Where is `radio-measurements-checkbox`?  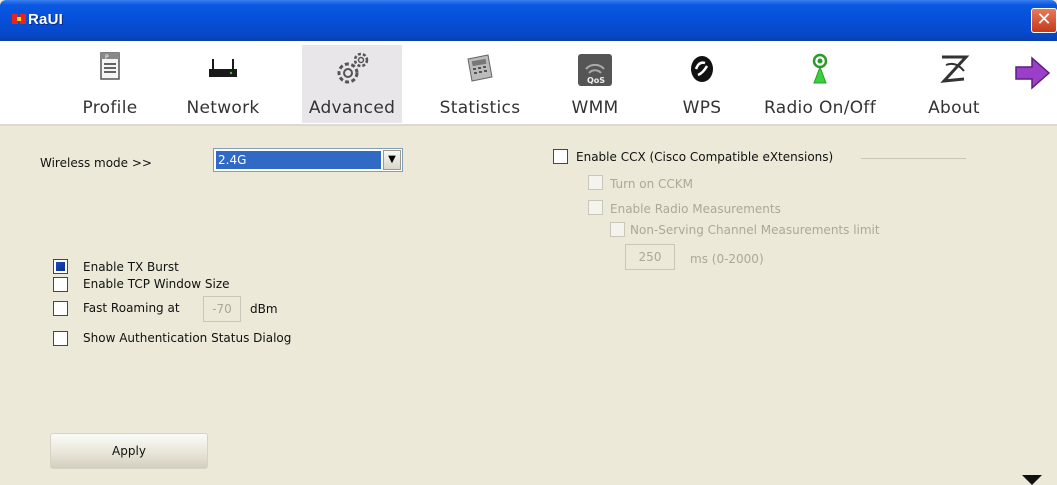
radio-measurements-checkbox is located at coordinates (595, 207).